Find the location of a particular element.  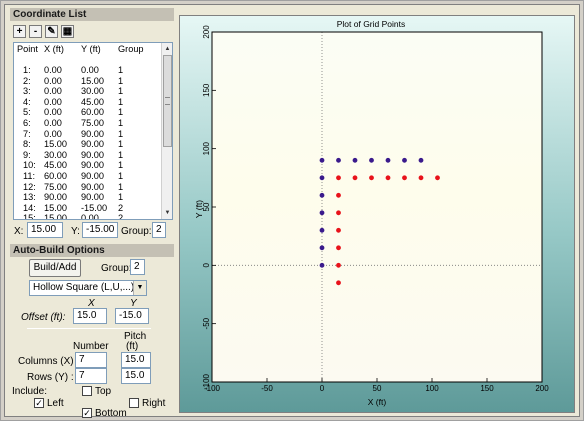

y-input: -15.00 is located at coordinates (100, 230).